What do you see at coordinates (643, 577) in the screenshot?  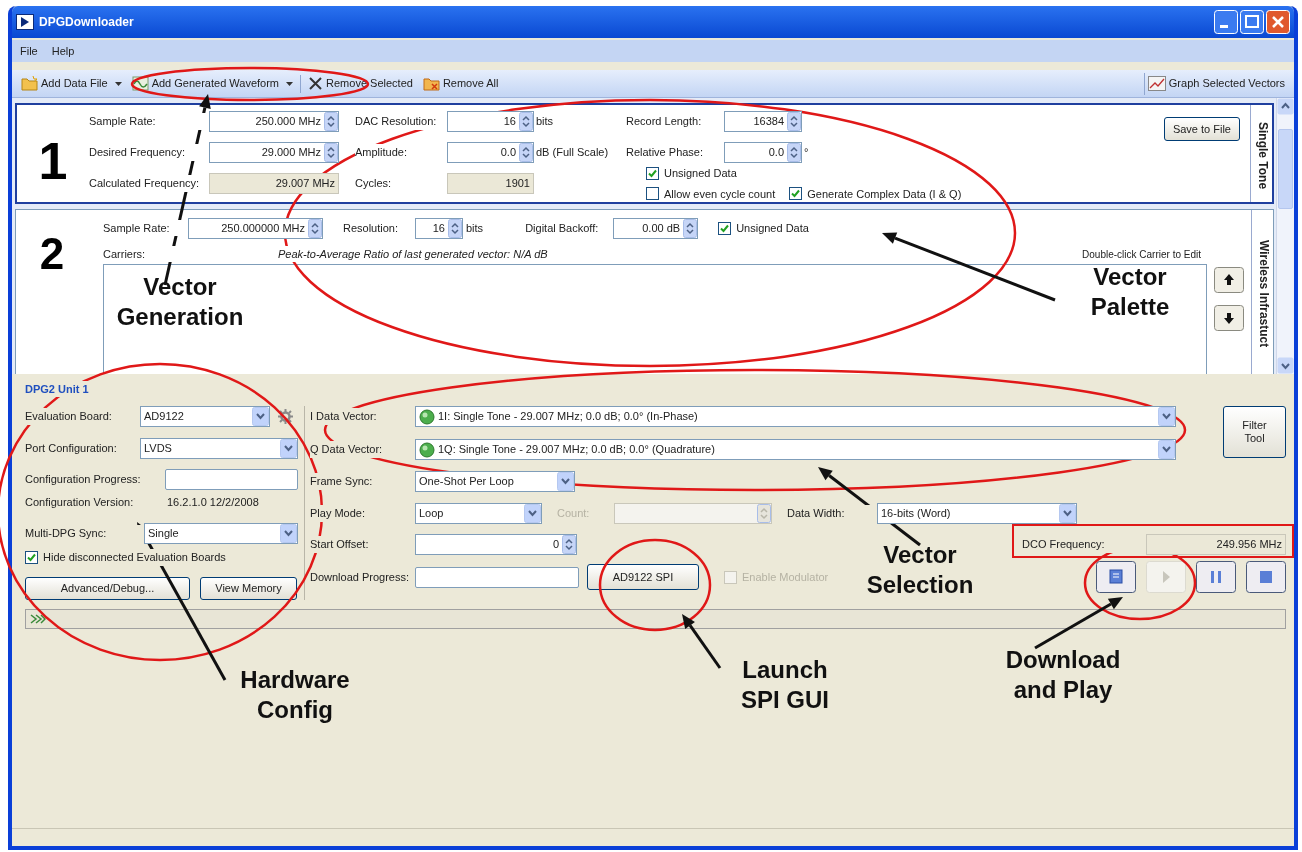 I see `spi-button: AD9122 SPI` at bounding box center [643, 577].